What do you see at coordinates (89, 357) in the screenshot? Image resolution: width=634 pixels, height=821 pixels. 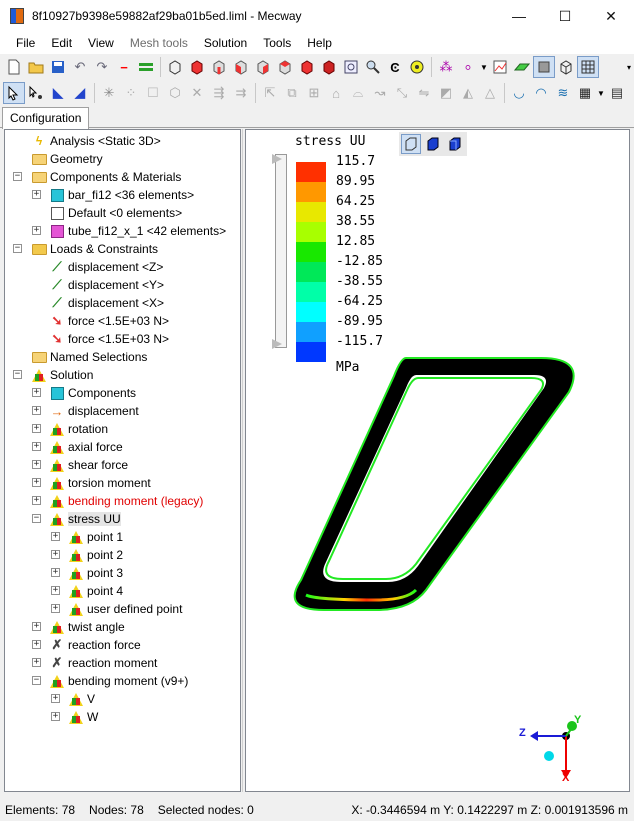 I see `tree-item: Named Selections` at bounding box center [89, 357].